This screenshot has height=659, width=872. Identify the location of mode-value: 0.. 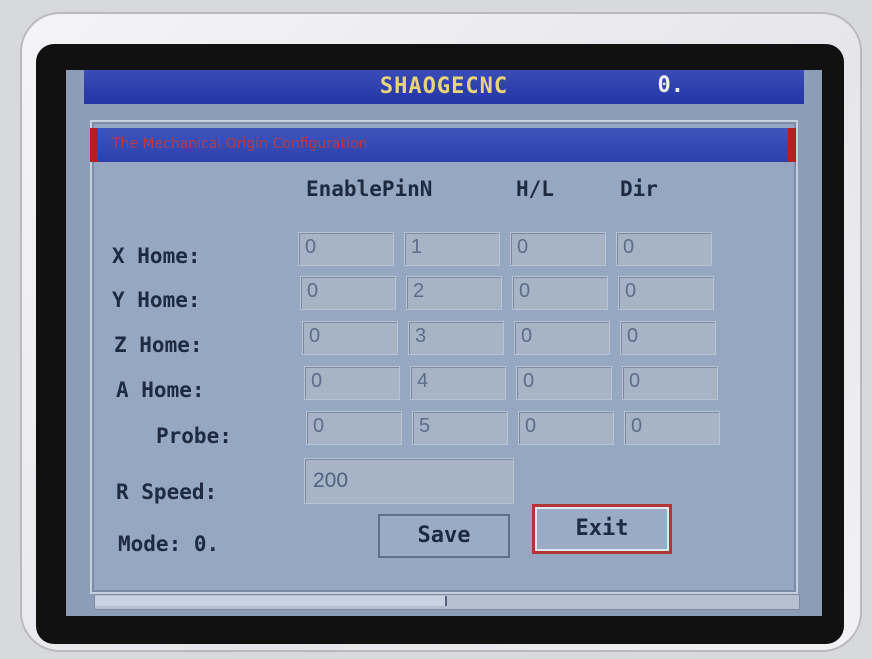
(206, 544).